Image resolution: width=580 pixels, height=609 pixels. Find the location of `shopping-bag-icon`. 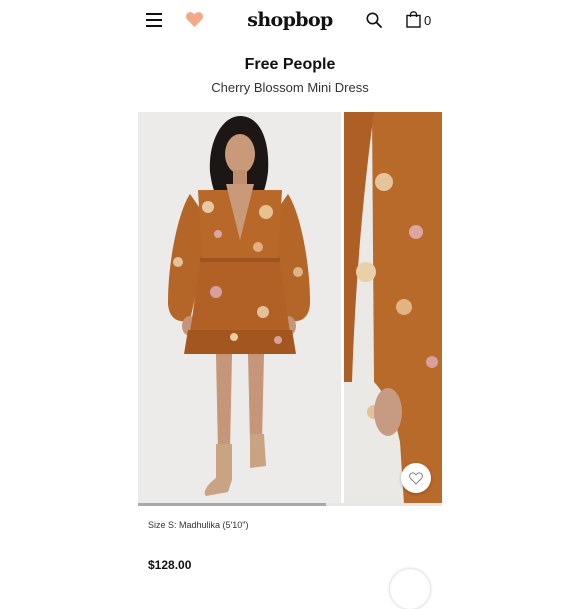

shopping-bag-icon is located at coordinates (413, 19).